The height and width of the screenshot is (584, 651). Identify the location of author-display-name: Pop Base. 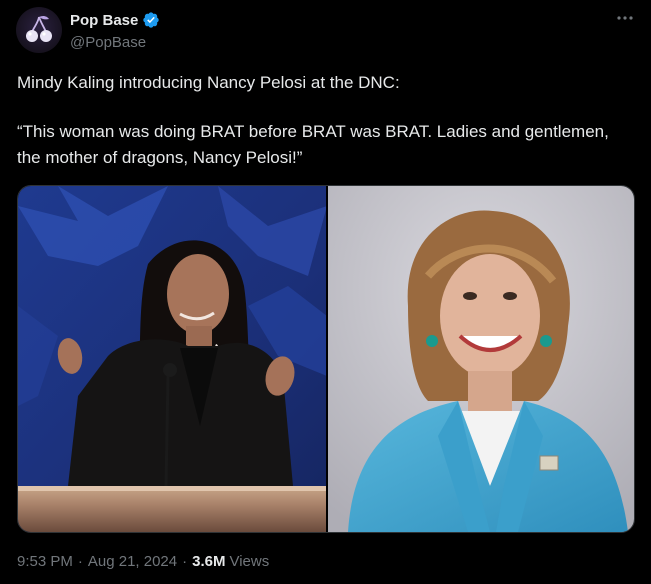
(104, 20).